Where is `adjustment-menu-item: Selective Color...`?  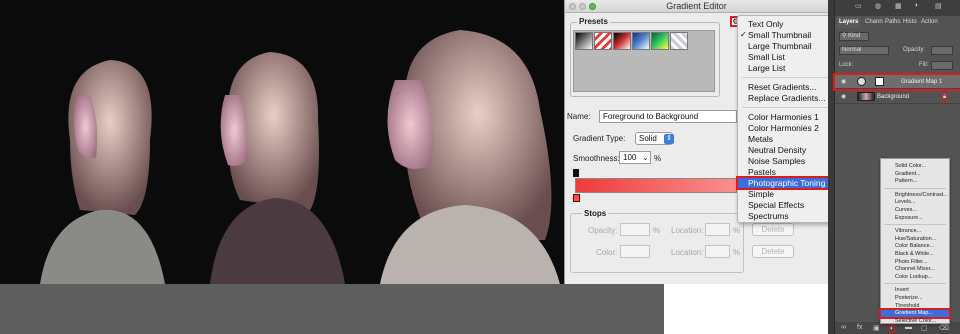
adjustment-menu-item: Selective Color... is located at coordinates (915, 321).